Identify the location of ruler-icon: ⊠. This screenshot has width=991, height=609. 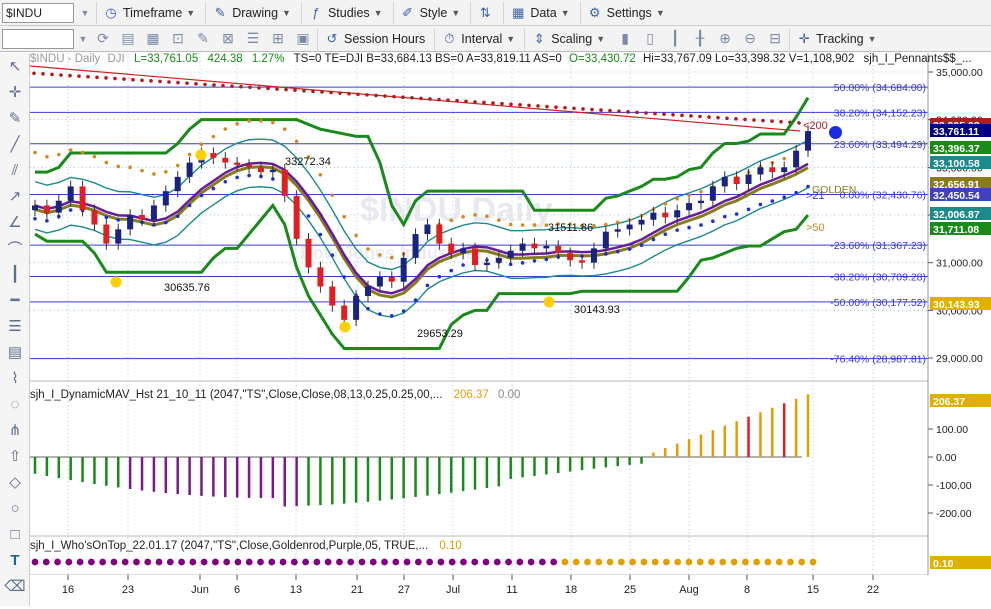
(228, 39).